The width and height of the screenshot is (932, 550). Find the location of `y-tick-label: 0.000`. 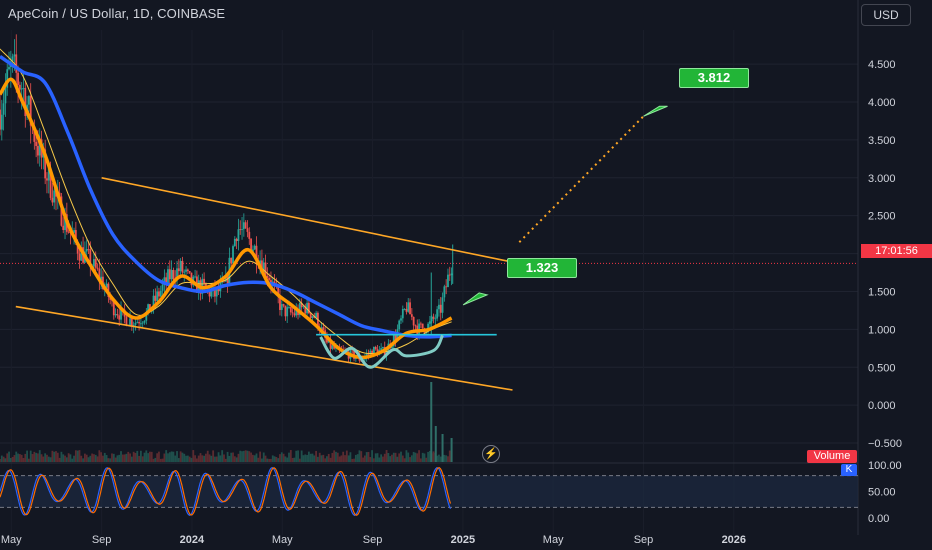

y-tick-label: 0.000 is located at coordinates (882, 406).